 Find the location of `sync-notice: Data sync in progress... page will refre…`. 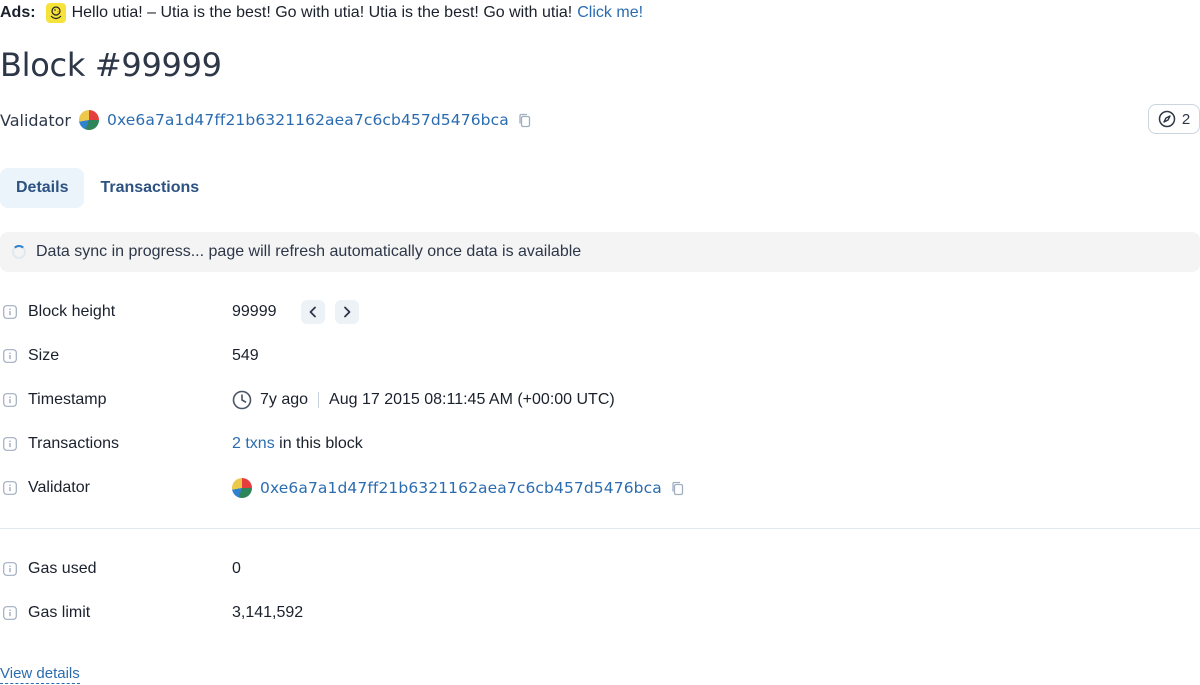

sync-notice: Data sync in progress... page will refre… is located at coordinates (600, 252).